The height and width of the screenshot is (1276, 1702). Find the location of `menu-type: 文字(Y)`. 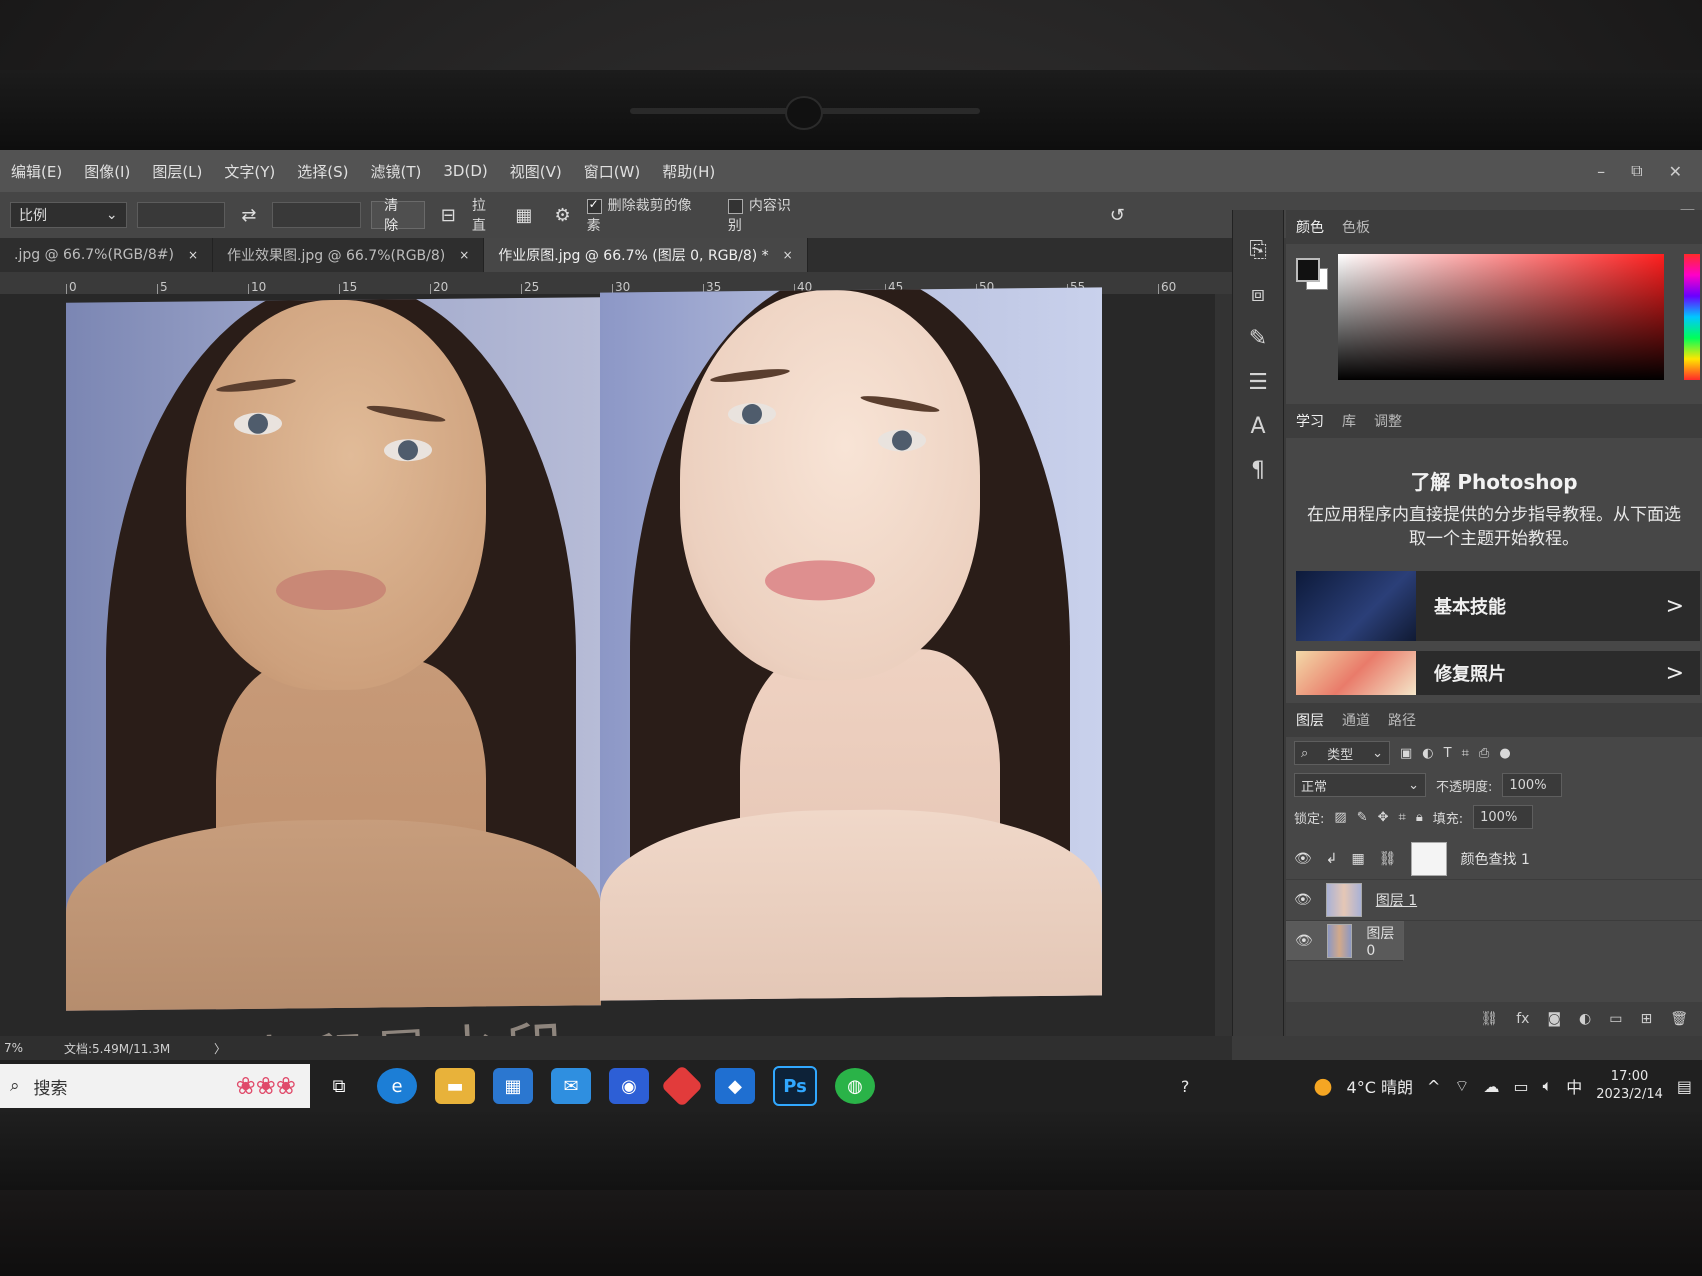

menu-type: 文字(Y) is located at coordinates (249, 171).